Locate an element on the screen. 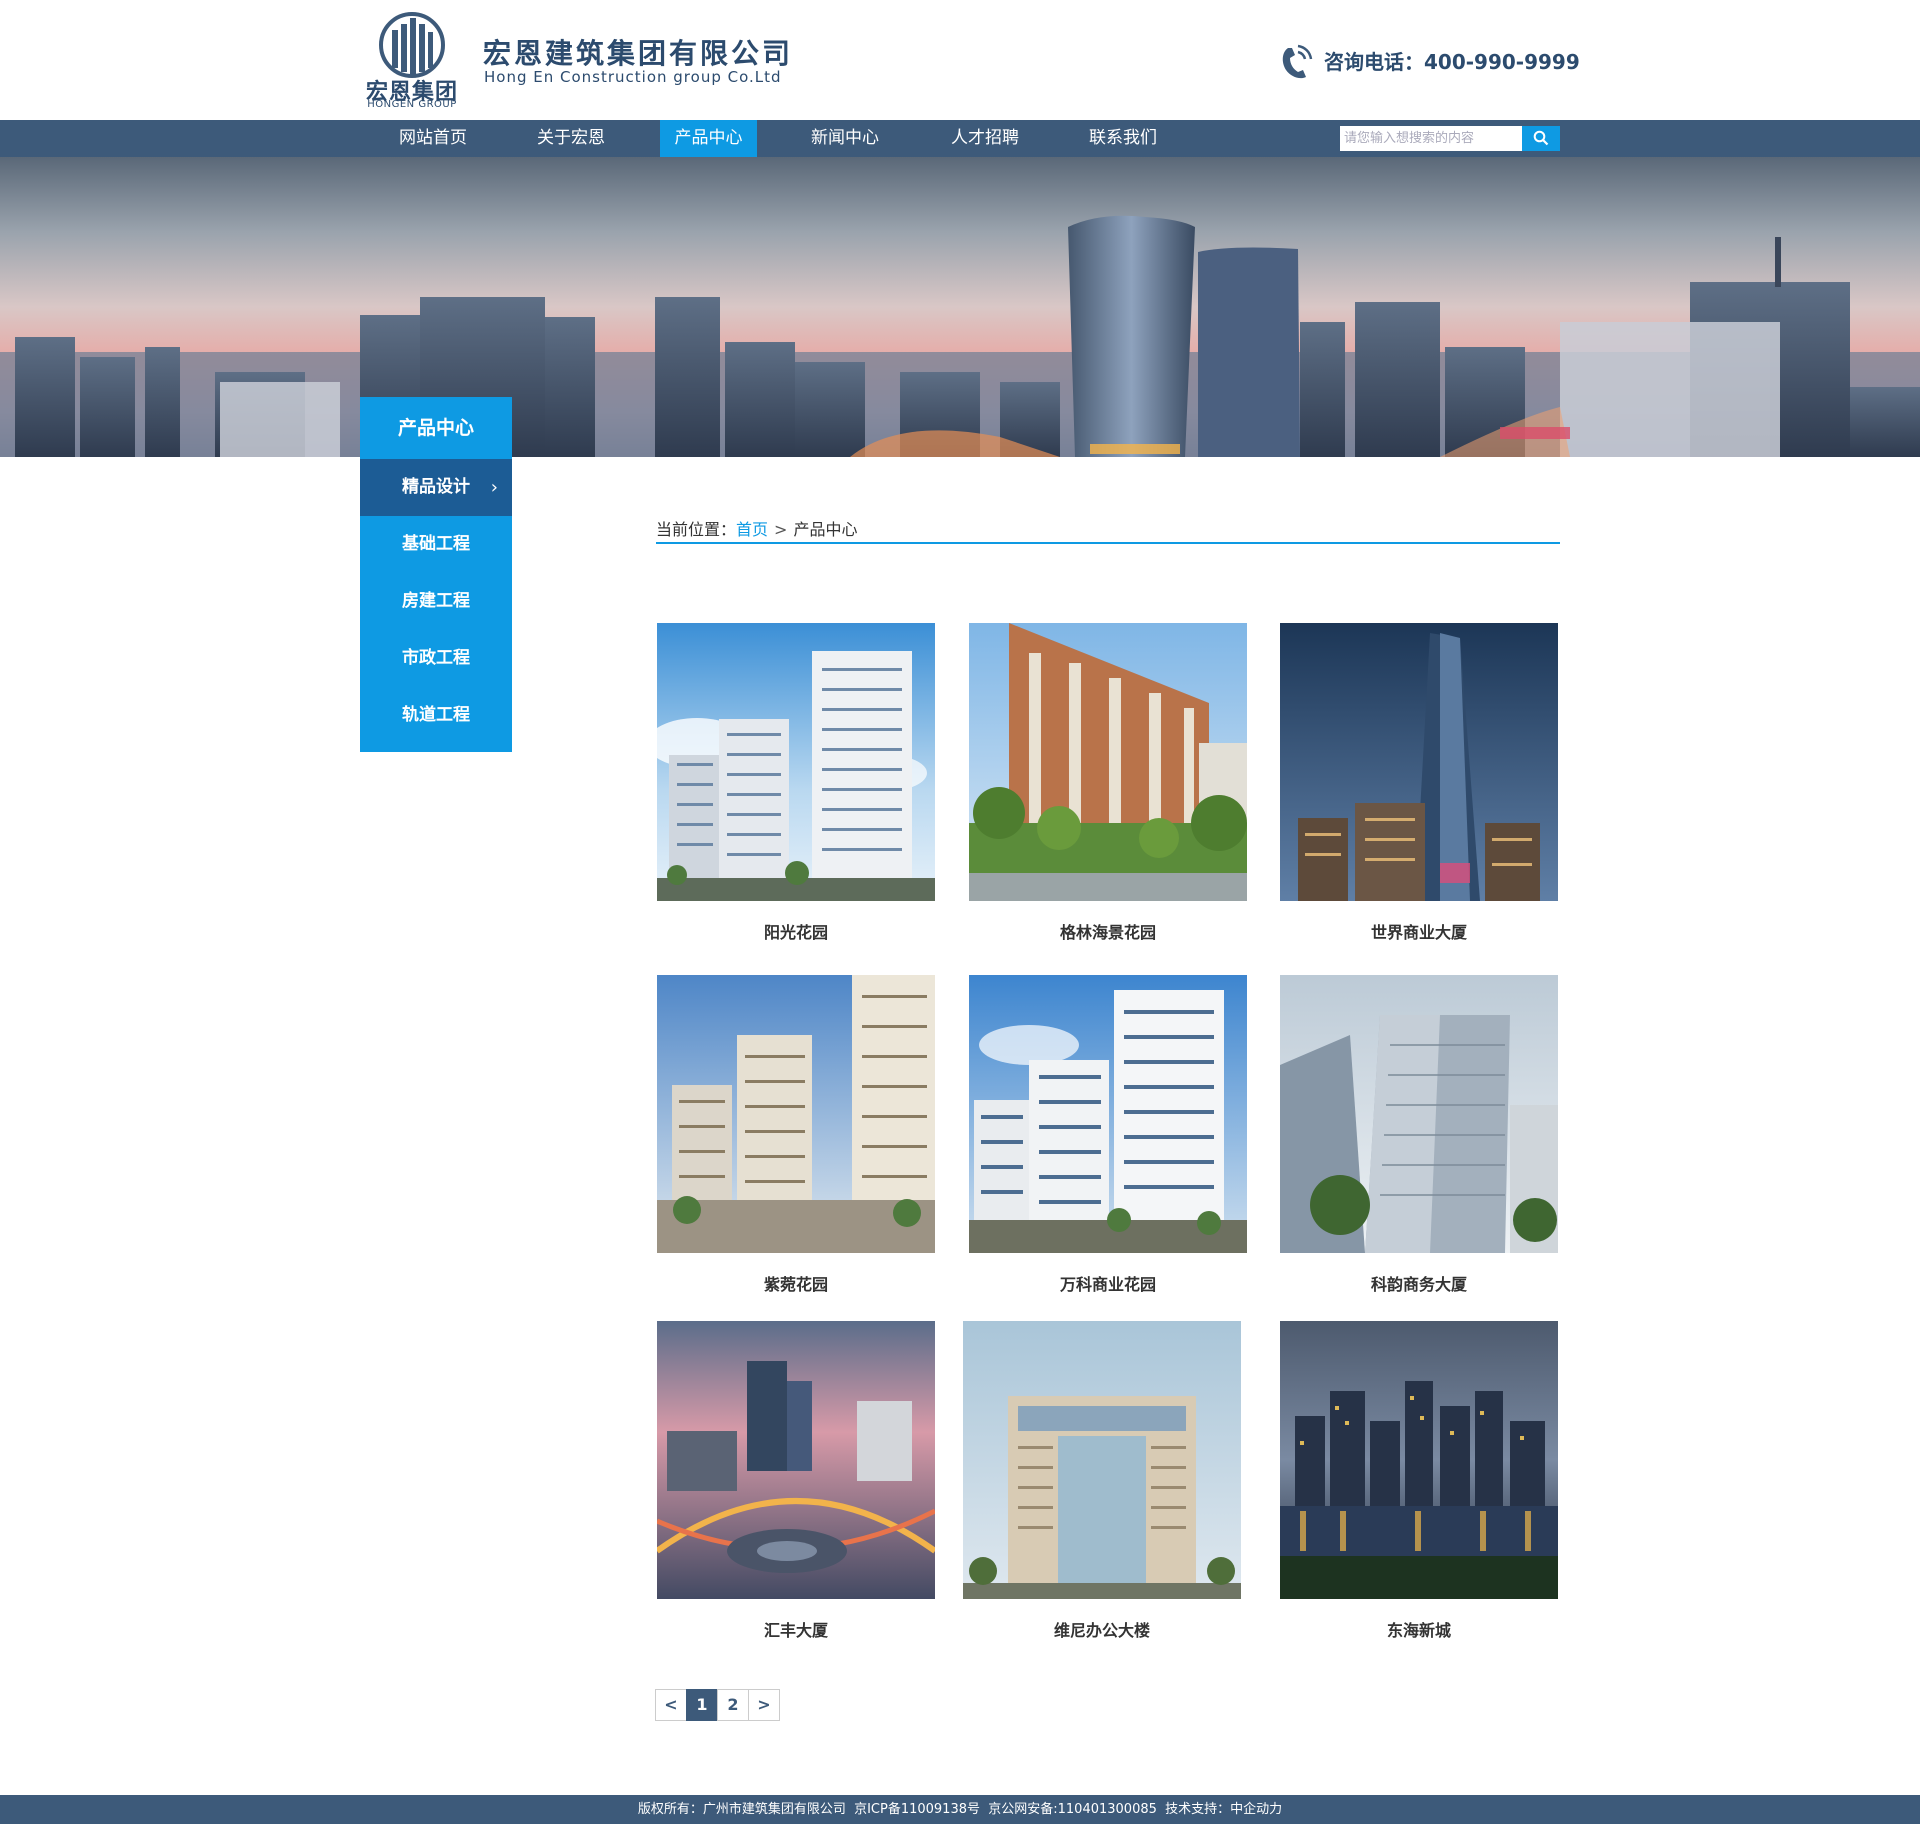  product-name: 东海新城 is located at coordinates (1419, 1629).